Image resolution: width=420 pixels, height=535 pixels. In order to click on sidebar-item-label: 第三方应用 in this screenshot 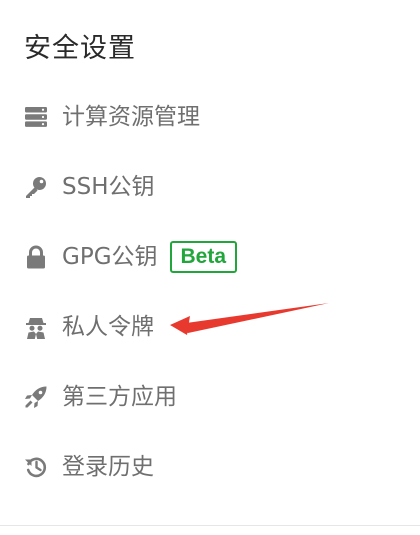, I will do `click(119, 396)`.